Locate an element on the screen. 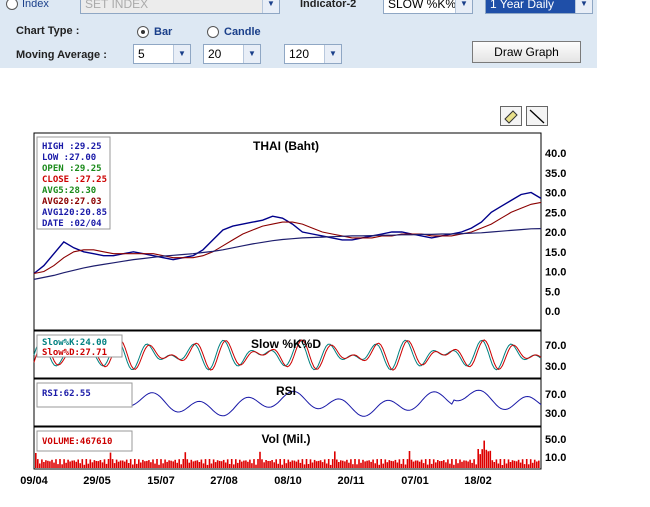 This screenshot has width=650, height=507. x-tick-label: 09/04 is located at coordinates (34, 481).